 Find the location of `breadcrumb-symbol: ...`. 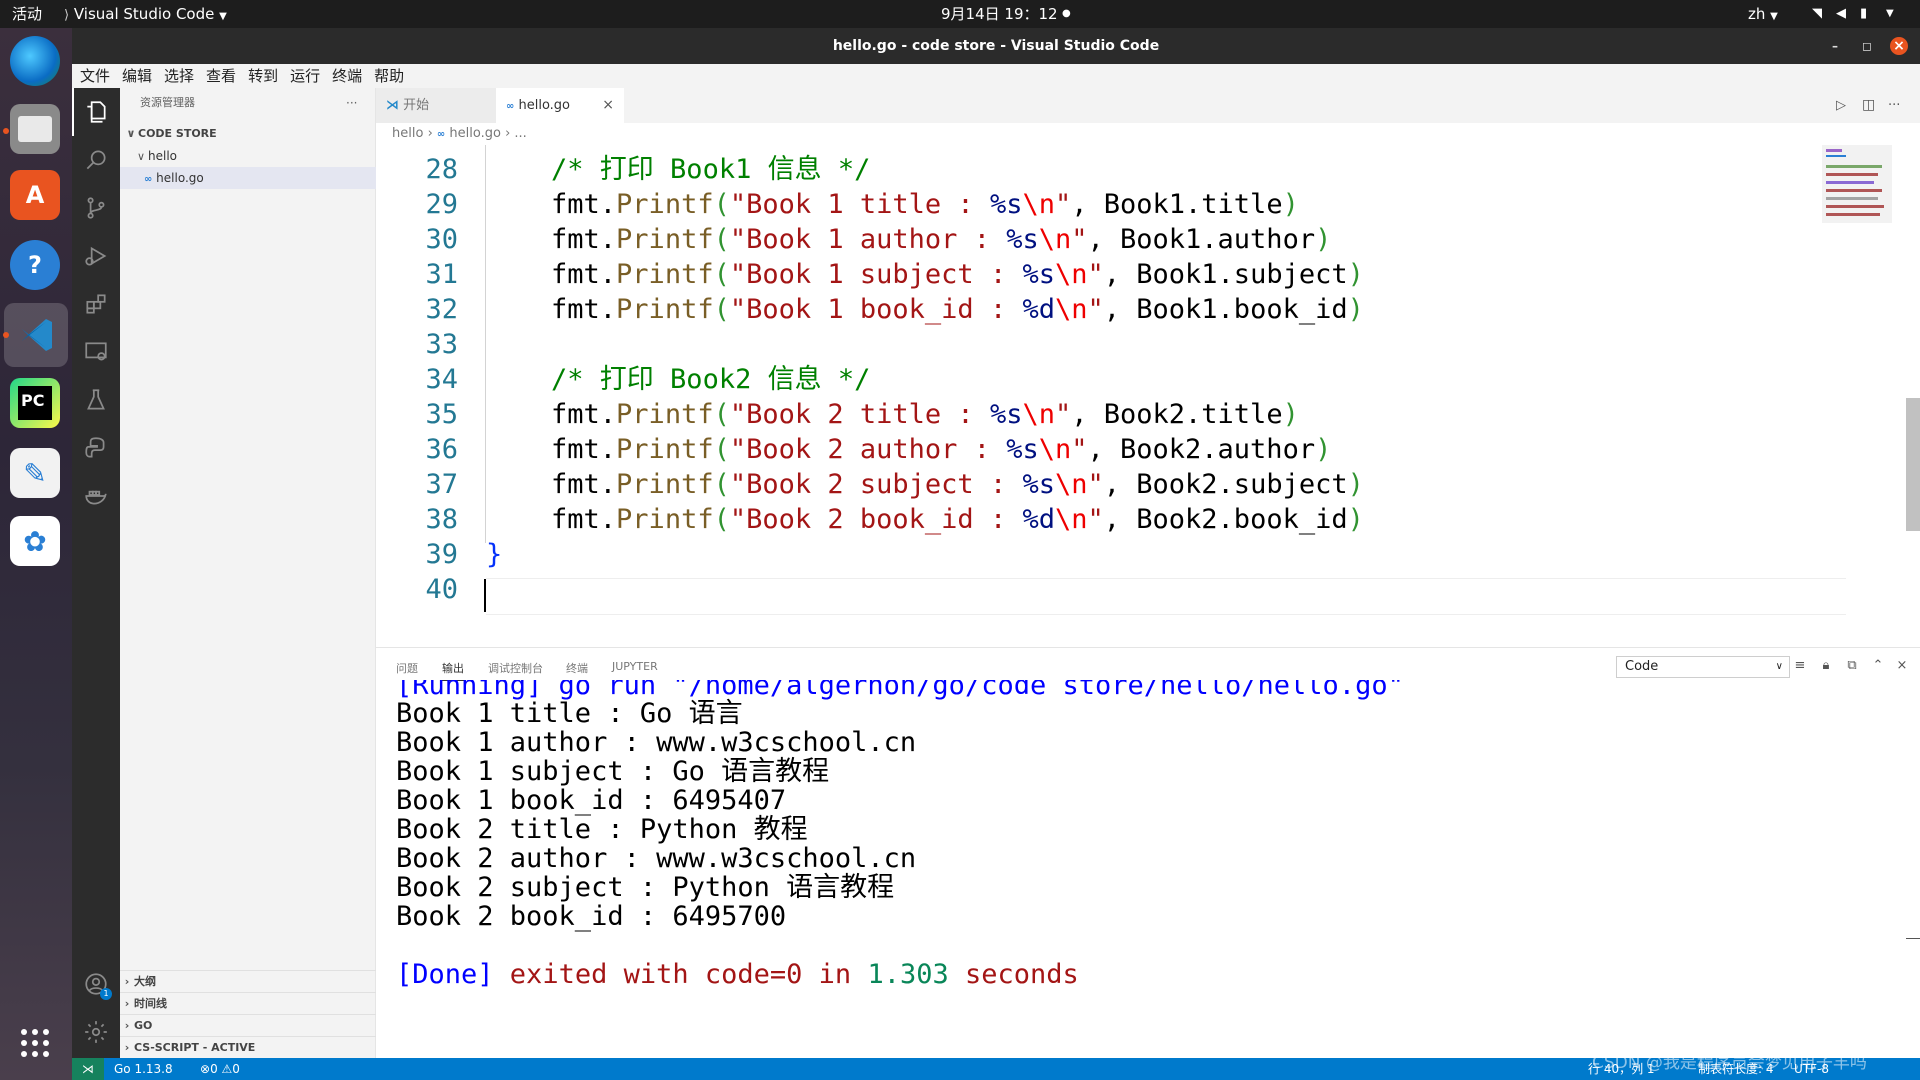

breadcrumb-symbol: ... is located at coordinates (520, 133).